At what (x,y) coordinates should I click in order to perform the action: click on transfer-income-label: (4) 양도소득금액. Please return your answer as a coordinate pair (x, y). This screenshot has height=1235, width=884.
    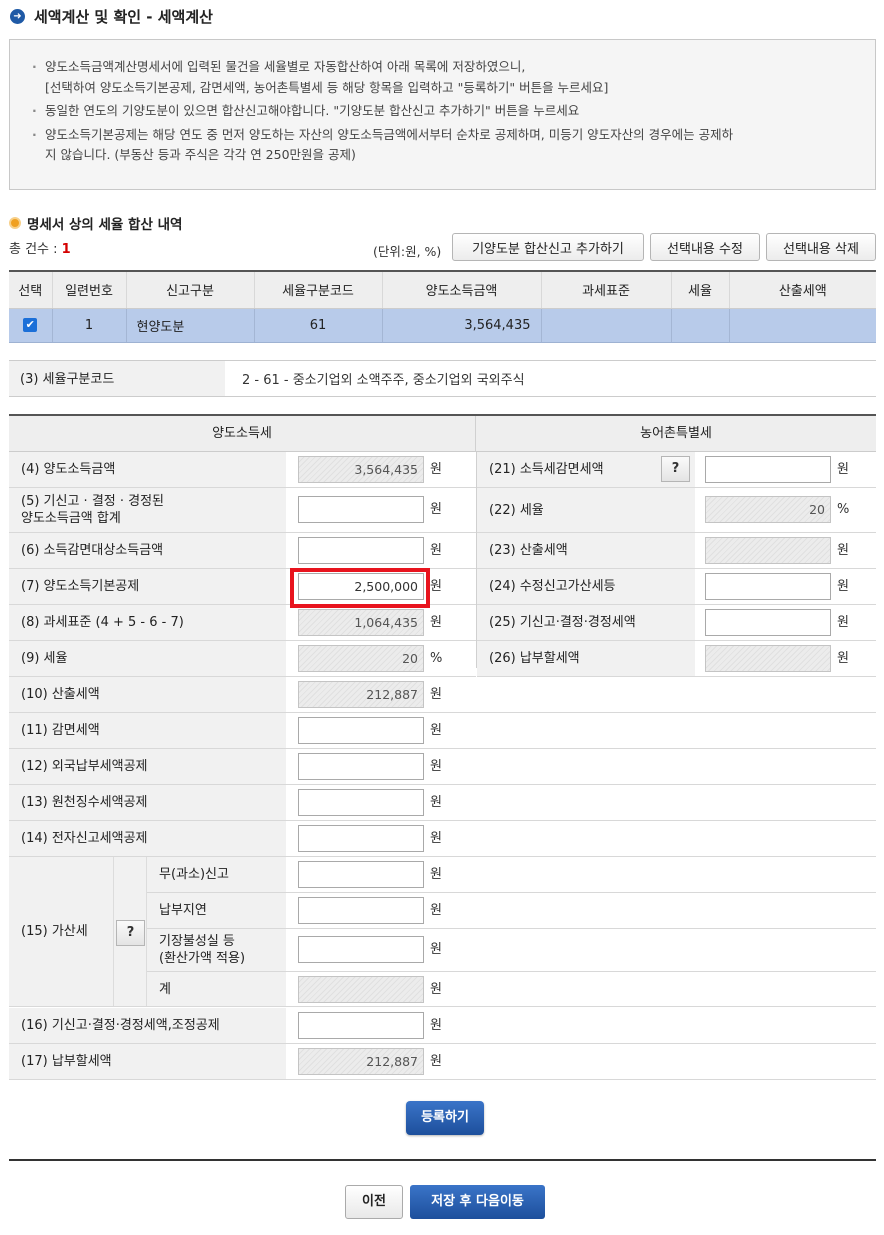
    Looking at the image, I should click on (147, 469).